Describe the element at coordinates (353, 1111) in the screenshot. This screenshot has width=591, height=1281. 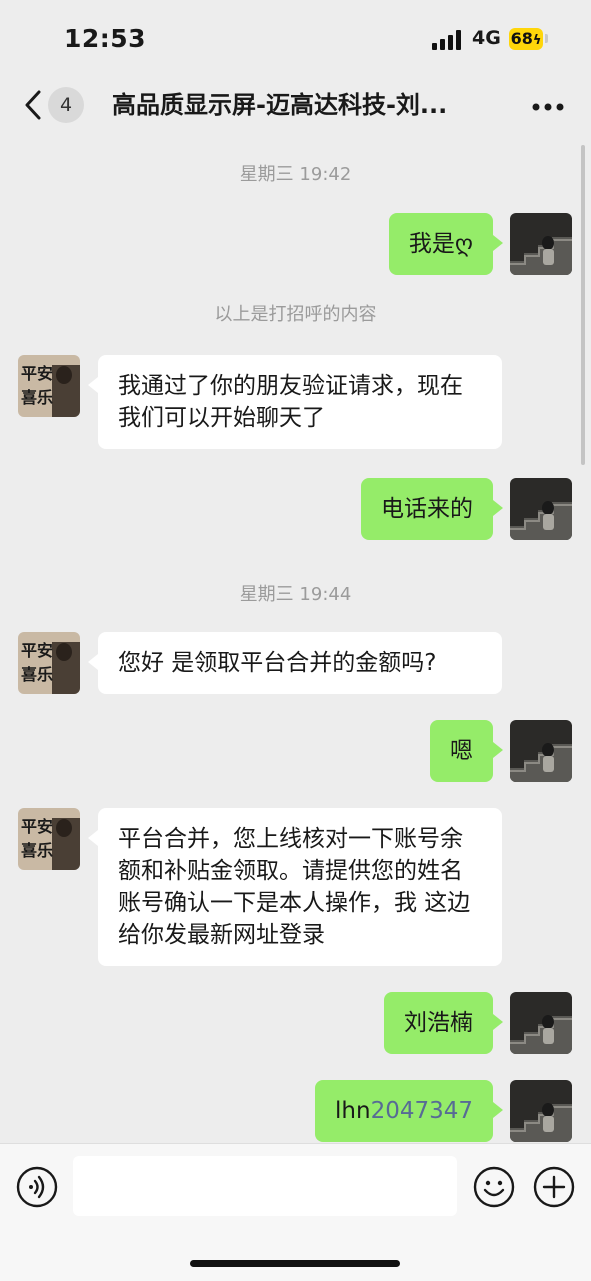
I see `message-text: lhn` at that location.